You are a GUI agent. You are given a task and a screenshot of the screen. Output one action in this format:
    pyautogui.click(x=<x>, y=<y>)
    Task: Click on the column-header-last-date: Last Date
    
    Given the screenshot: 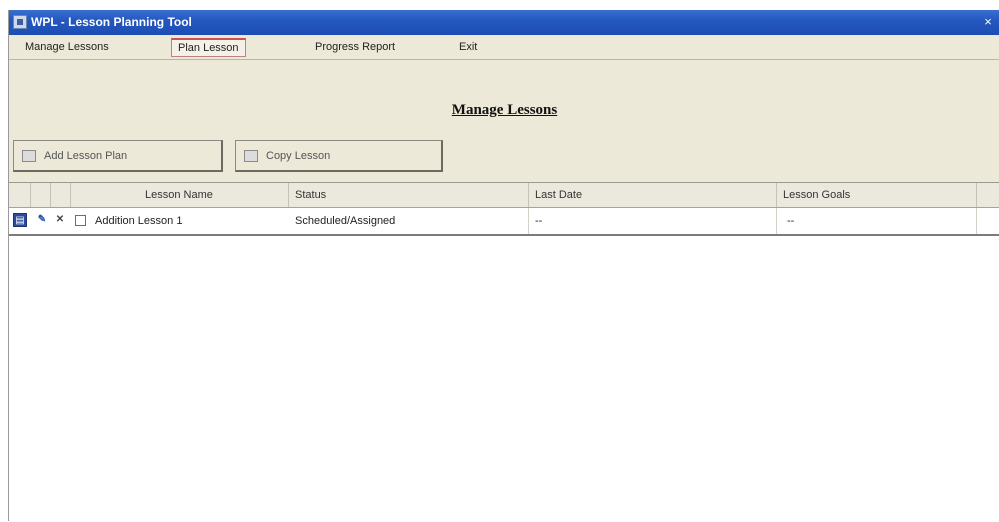 What is the action you would take?
    pyautogui.click(x=653, y=195)
    